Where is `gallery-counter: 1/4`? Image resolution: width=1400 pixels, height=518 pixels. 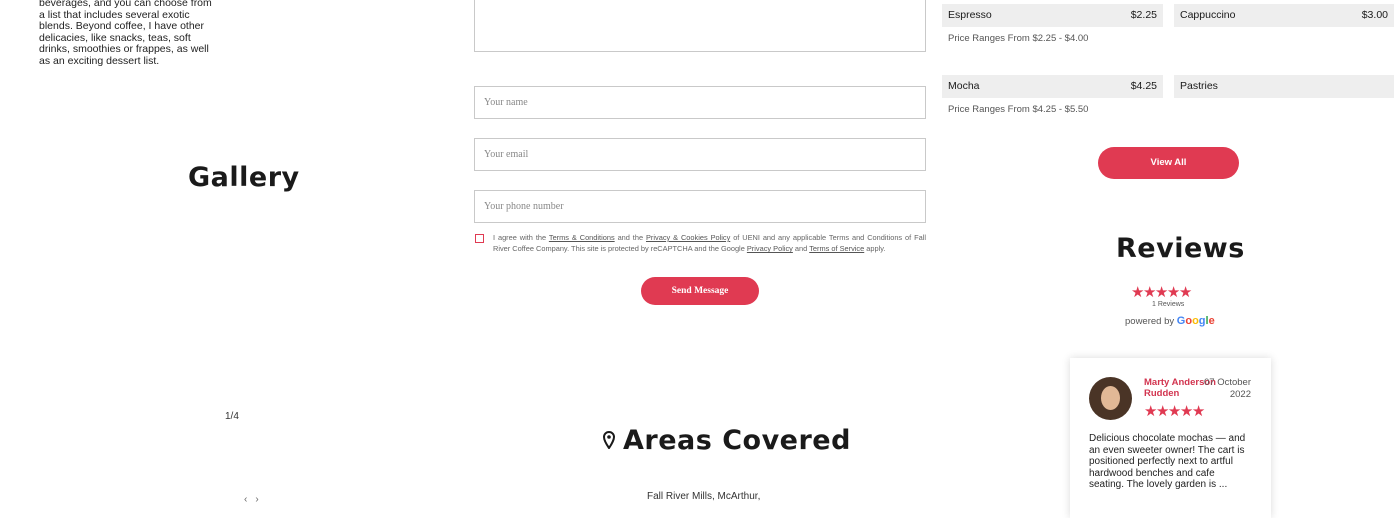 gallery-counter: 1/4 is located at coordinates (232, 416).